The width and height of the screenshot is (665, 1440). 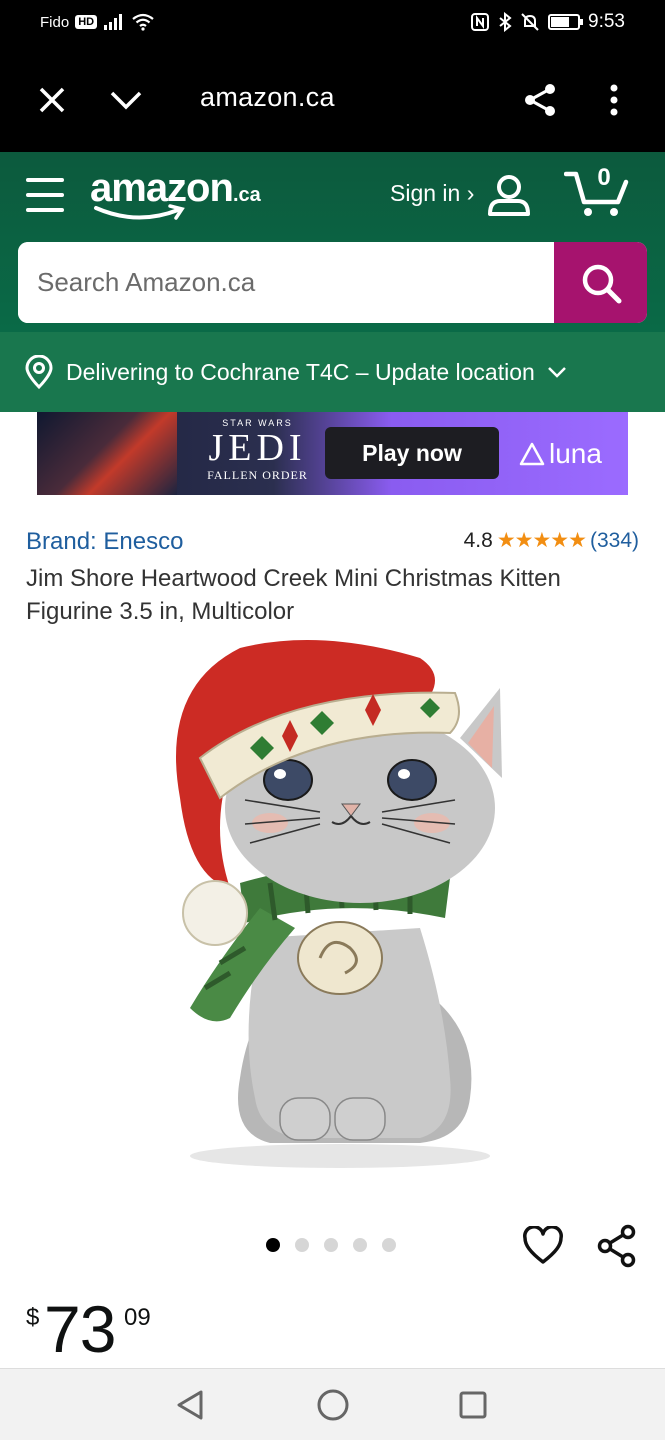 What do you see at coordinates (614, 541) in the screenshot?
I see `rating-count: (334)` at bounding box center [614, 541].